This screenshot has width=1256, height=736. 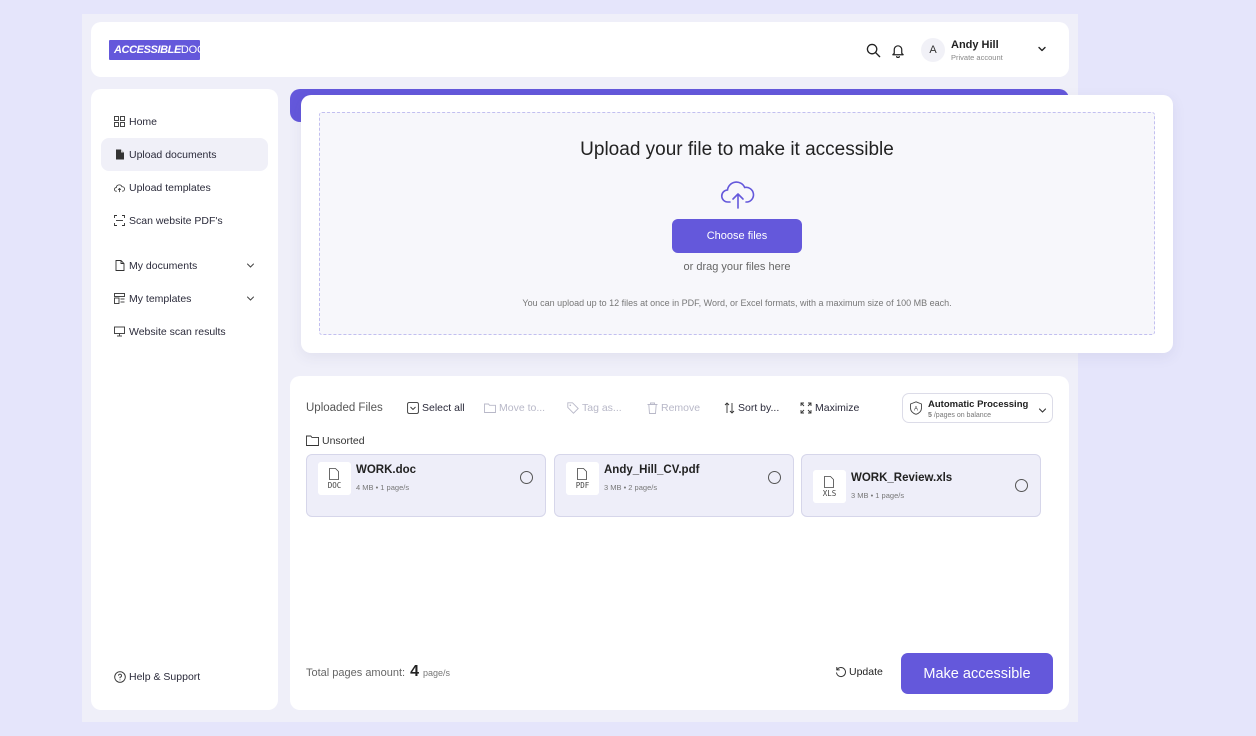 What do you see at coordinates (184, 121) in the screenshot?
I see `sidebar-item-home: Home` at bounding box center [184, 121].